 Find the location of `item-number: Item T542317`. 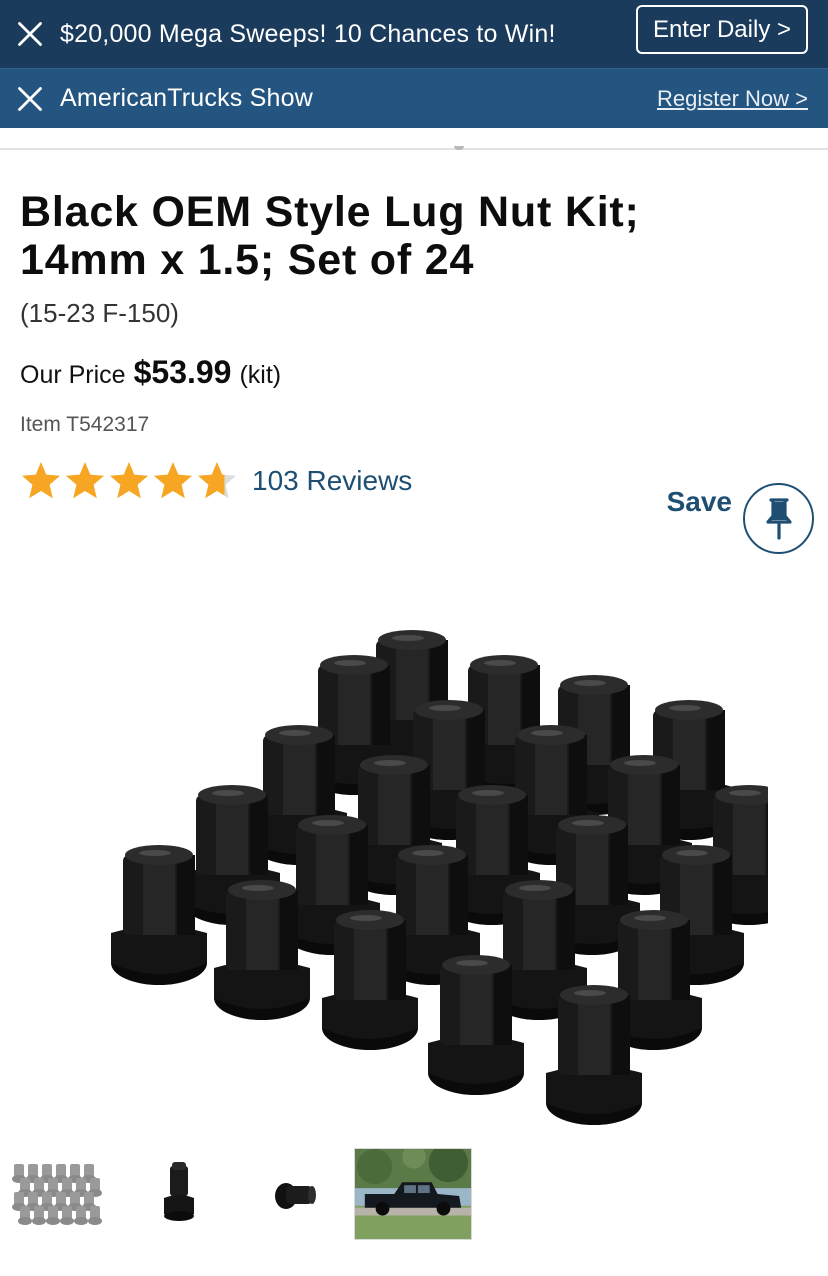

item-number: Item T542317 is located at coordinates (85, 424).